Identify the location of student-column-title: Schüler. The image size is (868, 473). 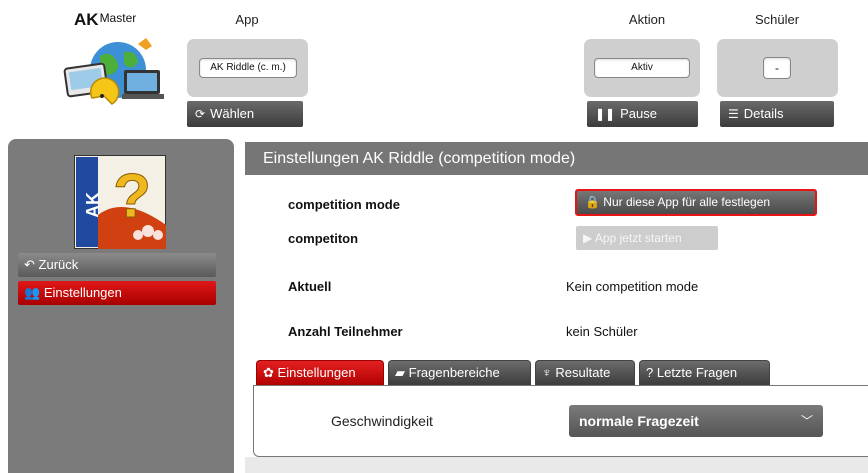
(777, 19).